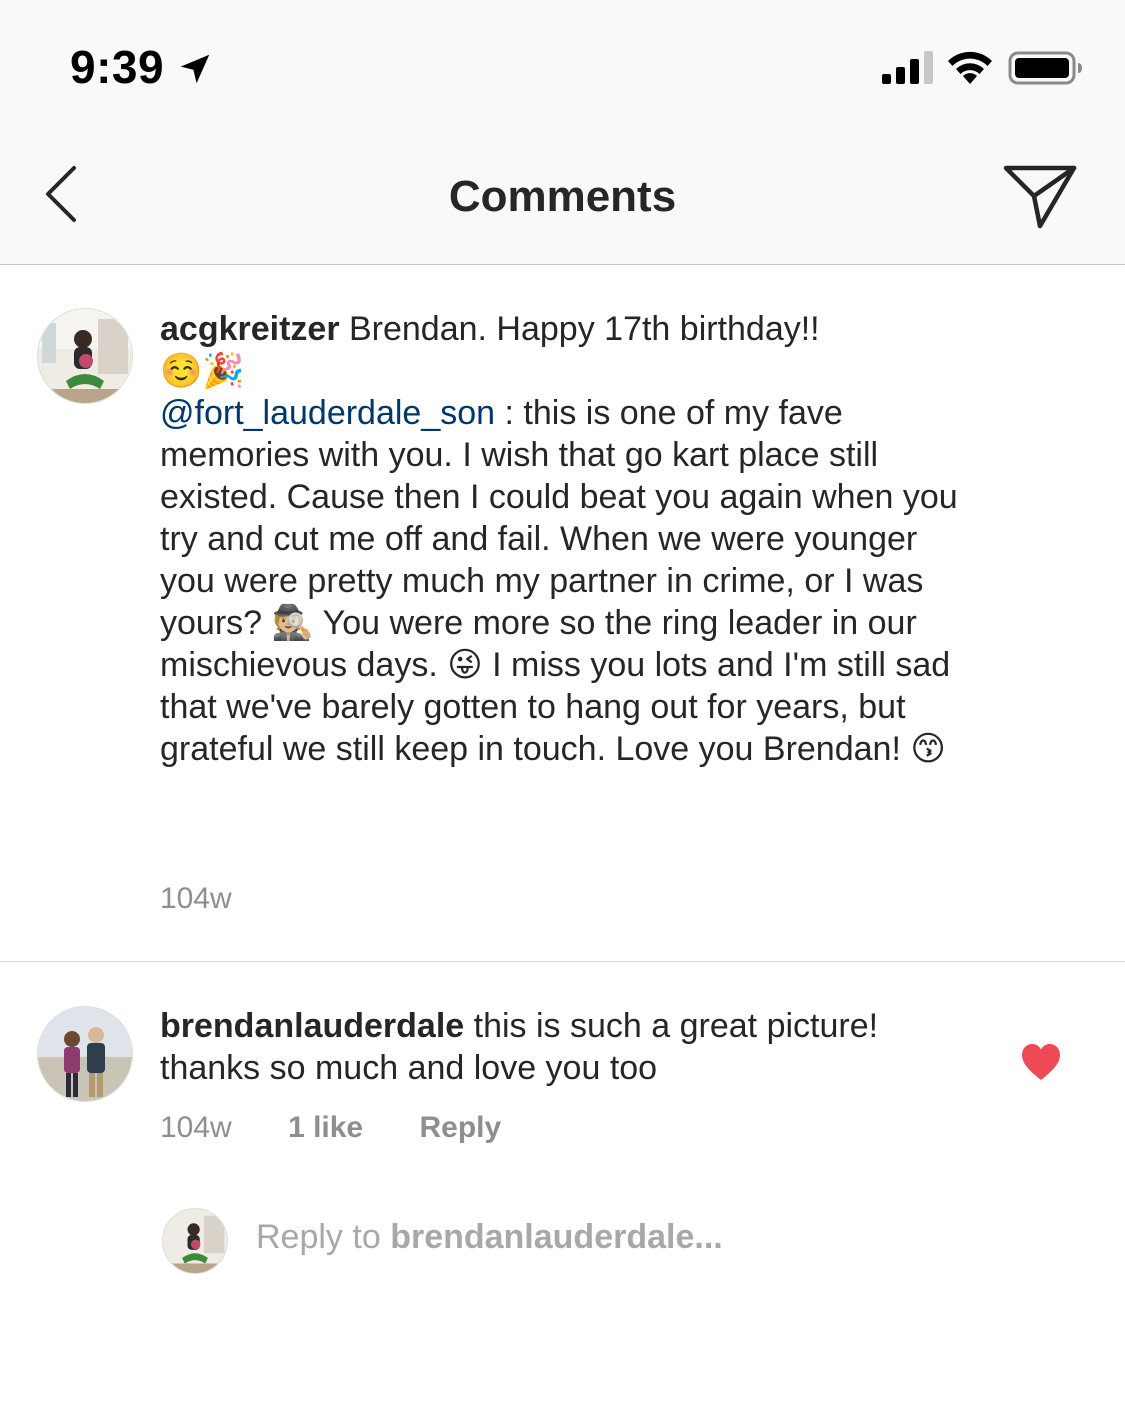 This screenshot has height=1408, width=1125. What do you see at coordinates (562, 66) in the screenshot?
I see `status-bar: 9:39` at bounding box center [562, 66].